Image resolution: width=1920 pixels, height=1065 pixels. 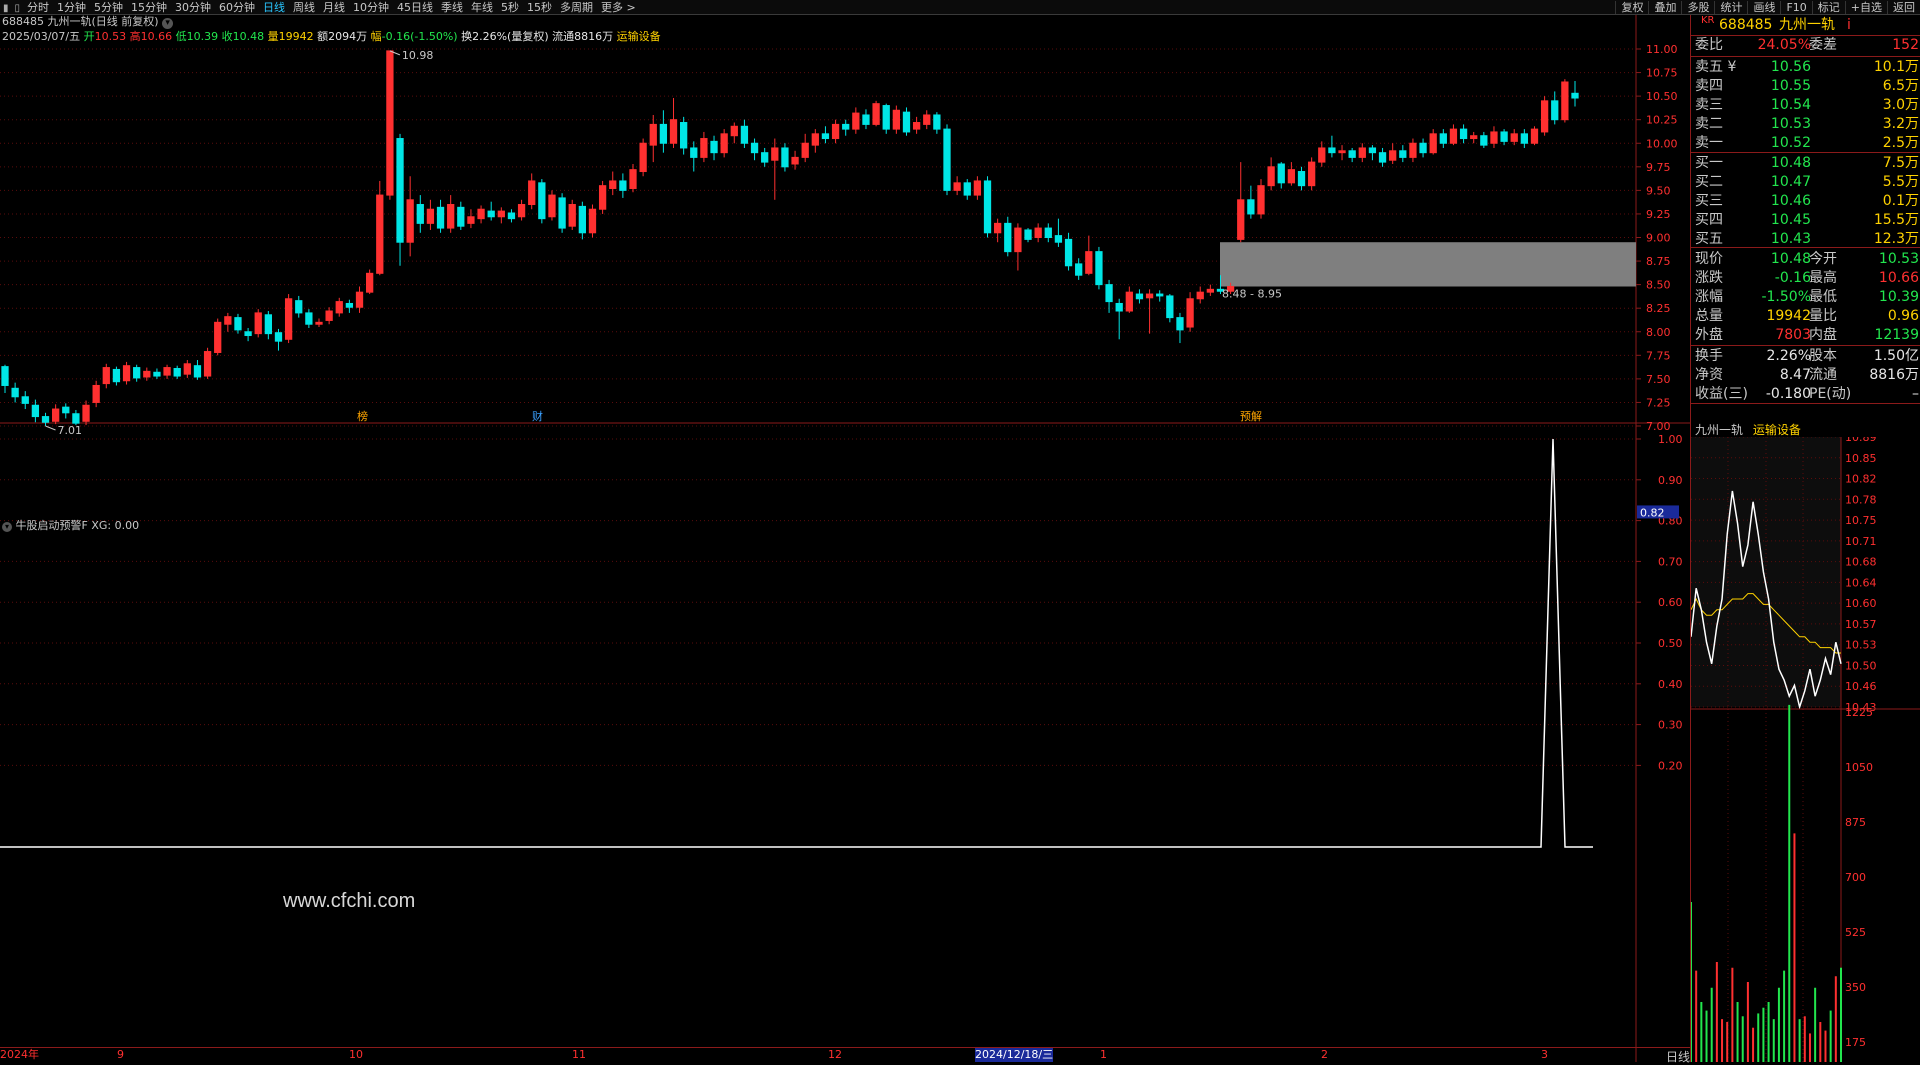 What do you see at coordinates (1777, 430) in the screenshot?
I see `mini-sector: 运输设备` at bounding box center [1777, 430].